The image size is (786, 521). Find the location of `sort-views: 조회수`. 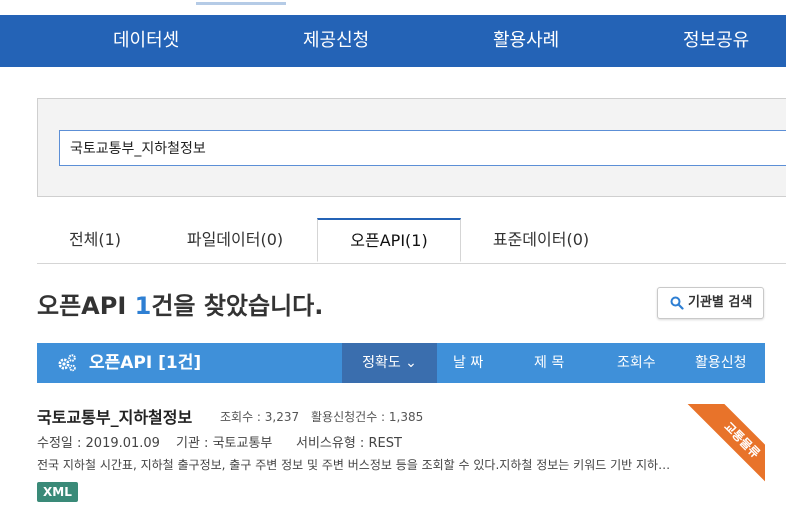

sort-views: 조회수 is located at coordinates (636, 363).